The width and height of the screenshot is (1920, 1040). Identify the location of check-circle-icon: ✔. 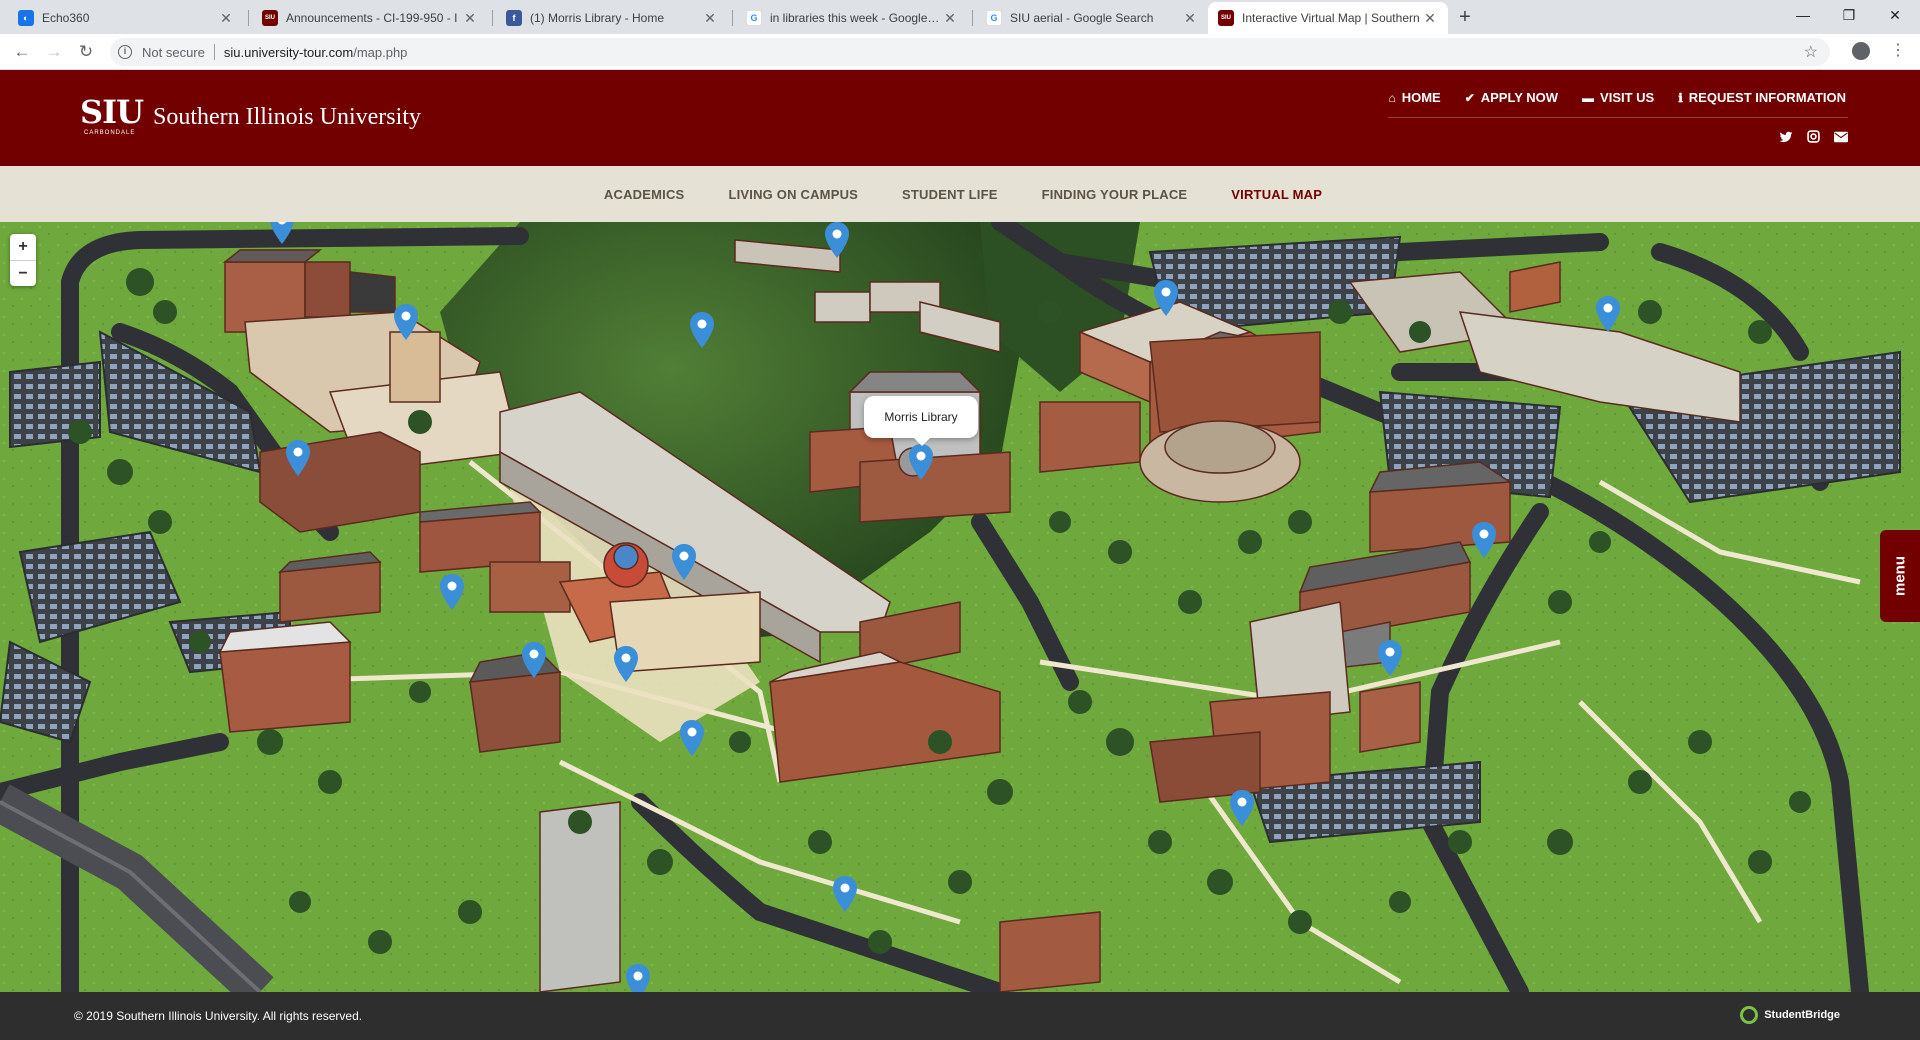
(1469, 97).